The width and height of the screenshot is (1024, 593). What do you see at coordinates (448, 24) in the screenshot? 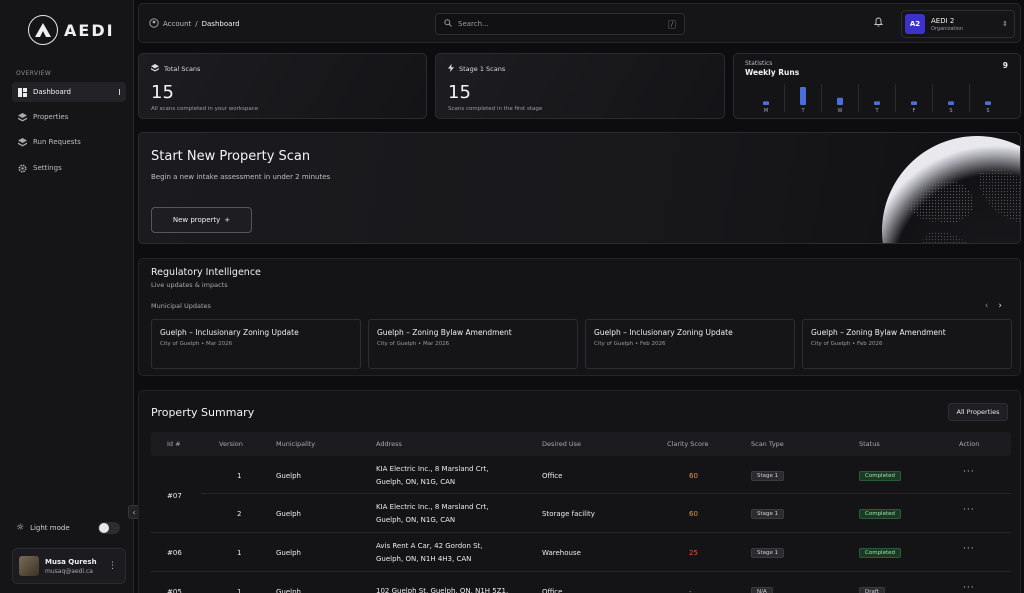
I see `search-icon` at bounding box center [448, 24].